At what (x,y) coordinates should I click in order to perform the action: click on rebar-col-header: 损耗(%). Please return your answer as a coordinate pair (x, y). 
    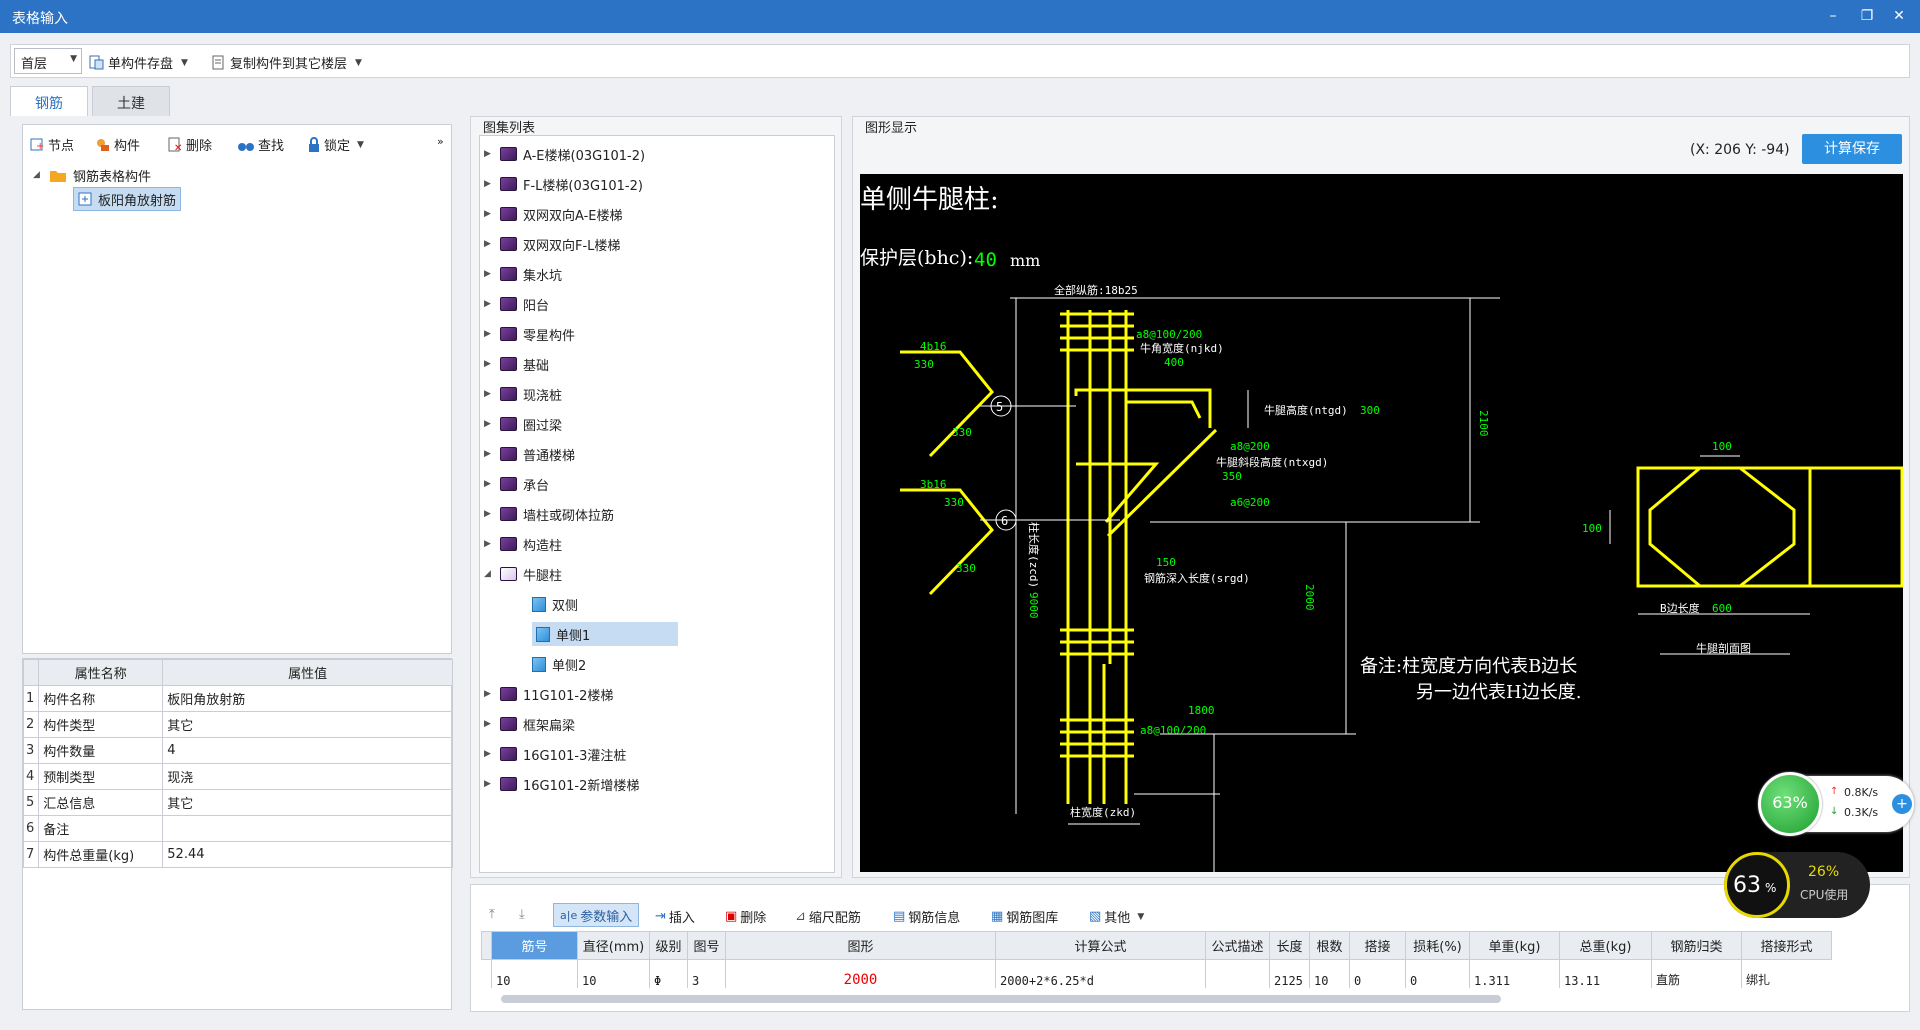
    Looking at the image, I should click on (1437, 945).